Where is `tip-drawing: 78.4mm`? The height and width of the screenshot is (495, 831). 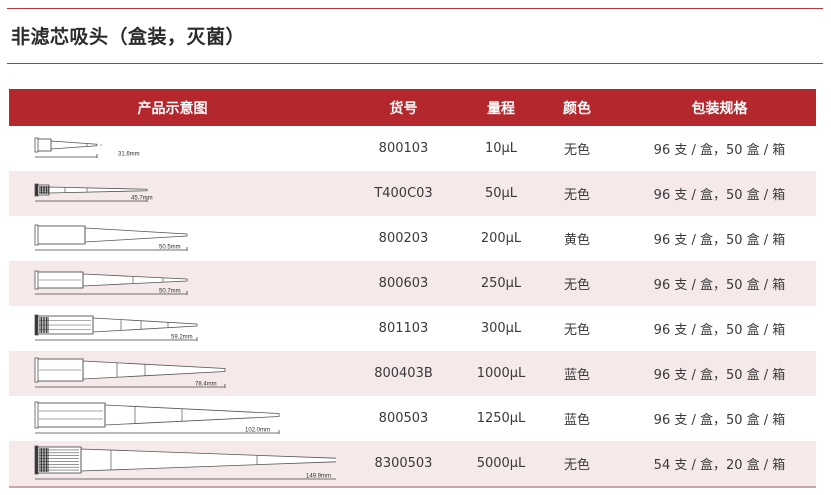
tip-drawing: 78.4mm is located at coordinates (130, 372).